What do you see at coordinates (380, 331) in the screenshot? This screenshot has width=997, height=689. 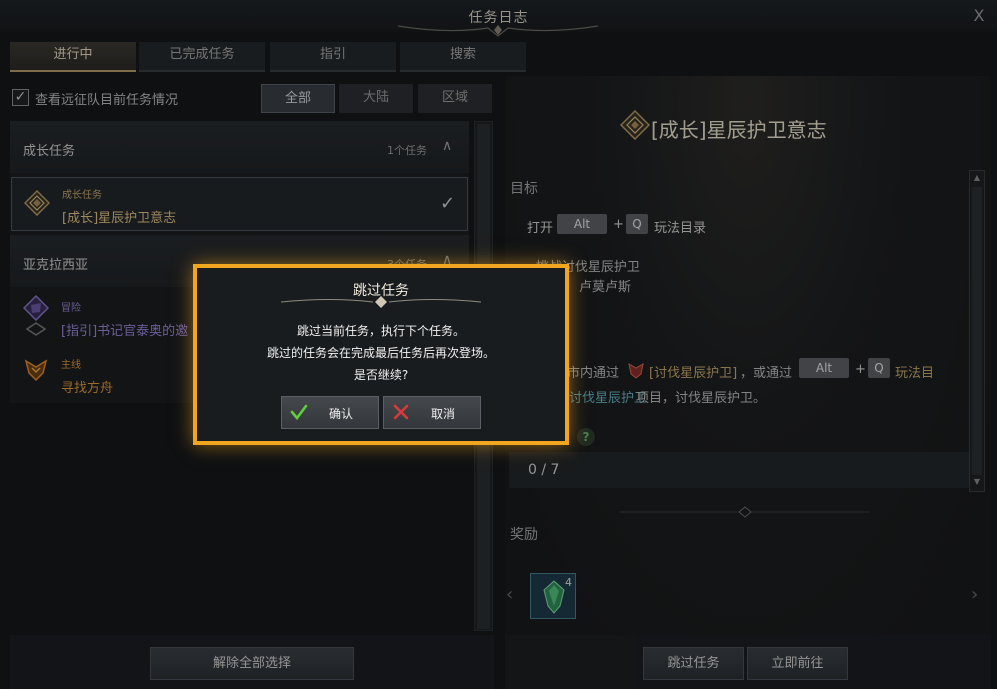 I see `dialog-message-line: 跳过当前任务，执行下个任务。` at bounding box center [380, 331].